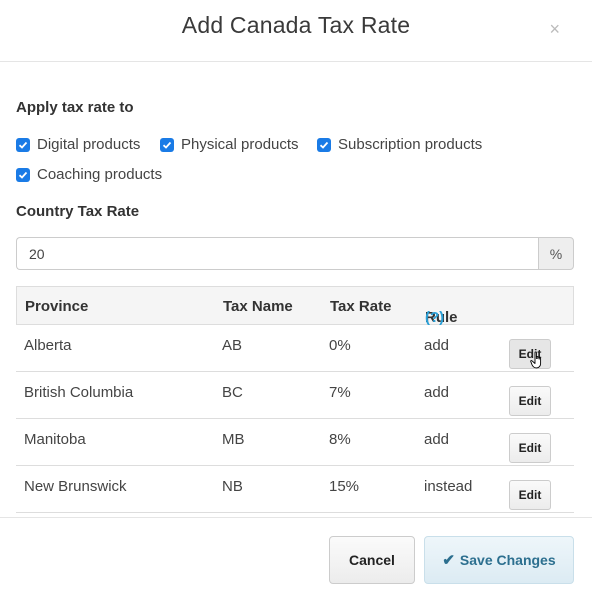 This screenshot has height=606, width=592. I want to click on cell-tax-name: NB, so click(232, 486).